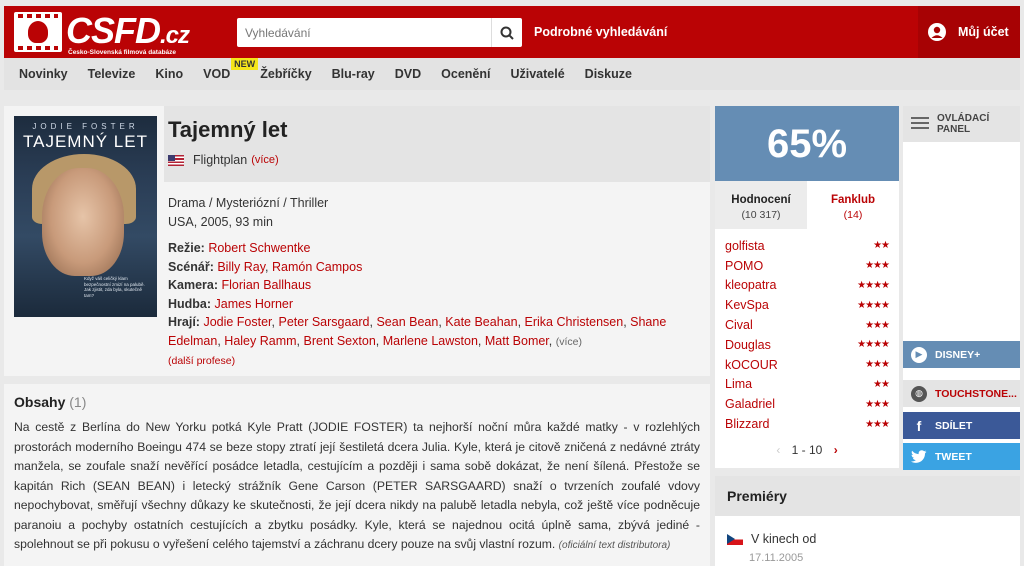  I want to click on nav-vod: VOD NEW, so click(231, 69).